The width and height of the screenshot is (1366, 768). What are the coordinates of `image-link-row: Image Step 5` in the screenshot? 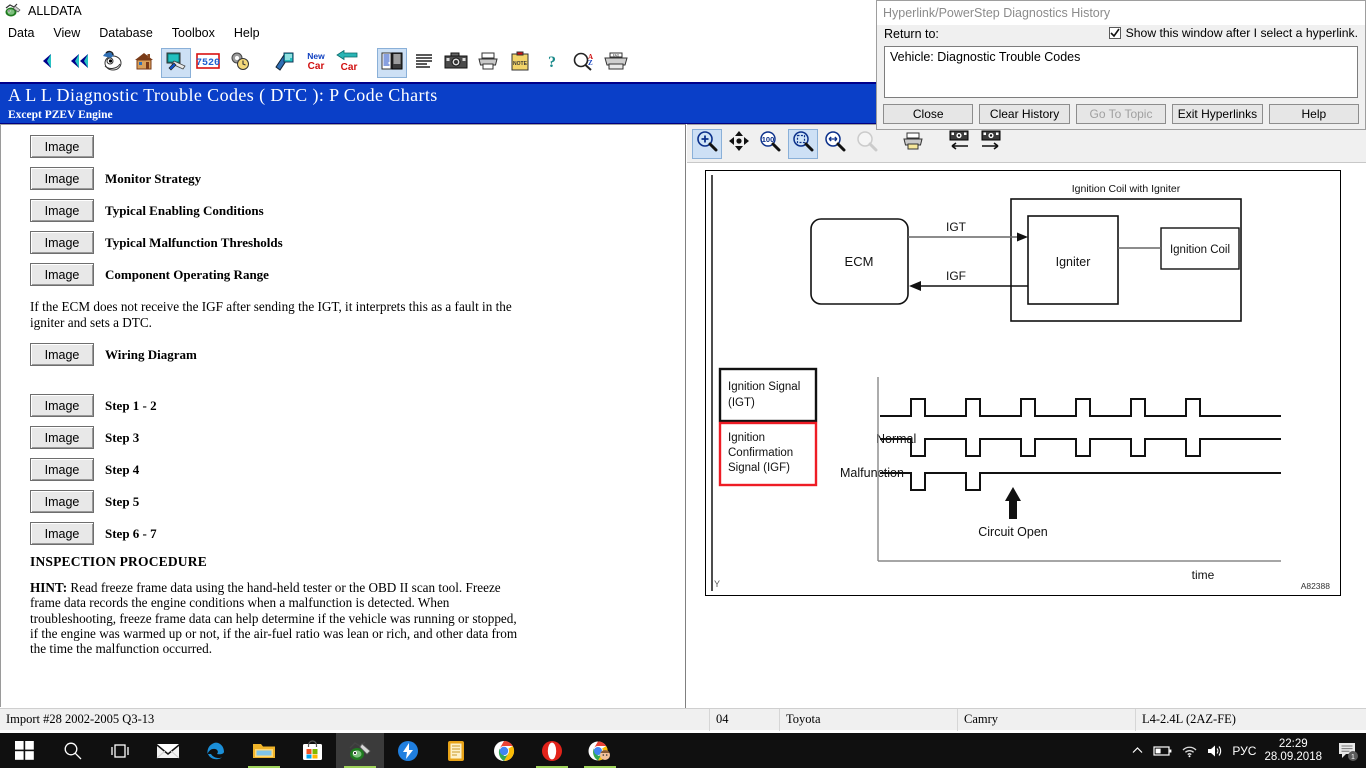 It's located at (341, 501).